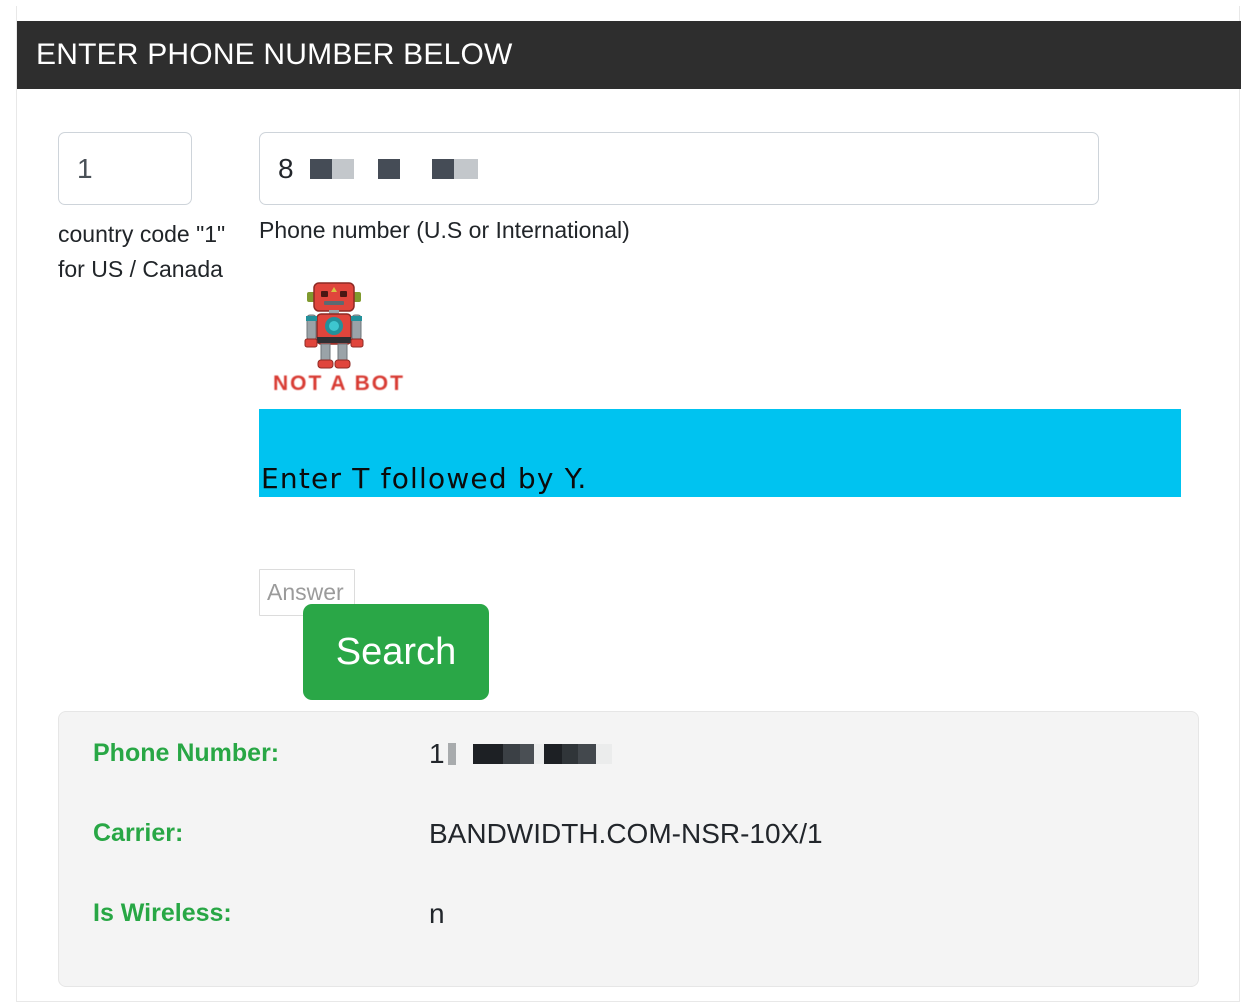  What do you see at coordinates (679, 168) in the screenshot?
I see `phone-number-input: 8` at bounding box center [679, 168].